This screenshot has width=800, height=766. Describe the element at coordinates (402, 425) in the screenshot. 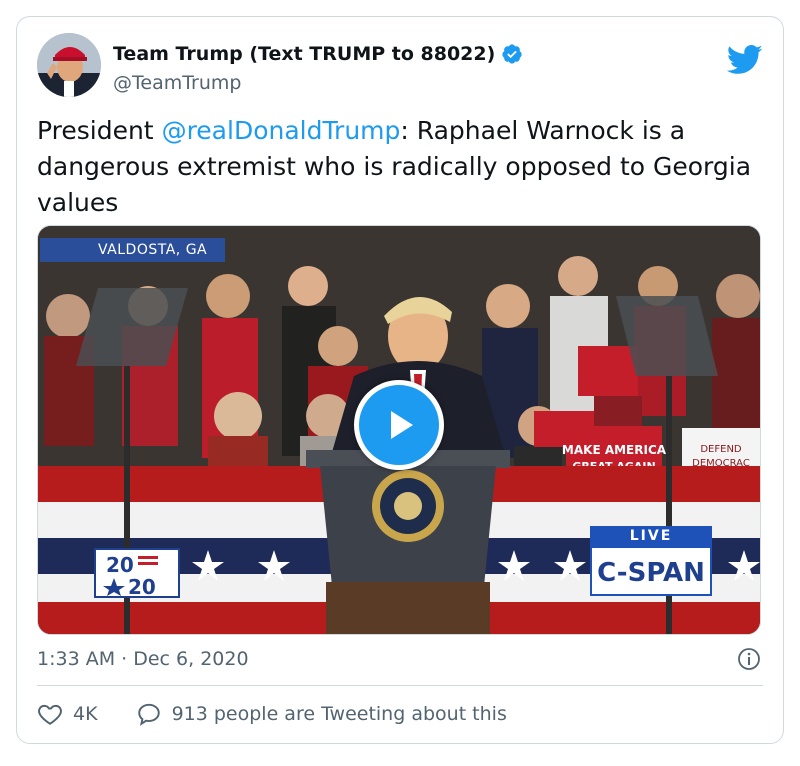

I see `play-icon` at that location.